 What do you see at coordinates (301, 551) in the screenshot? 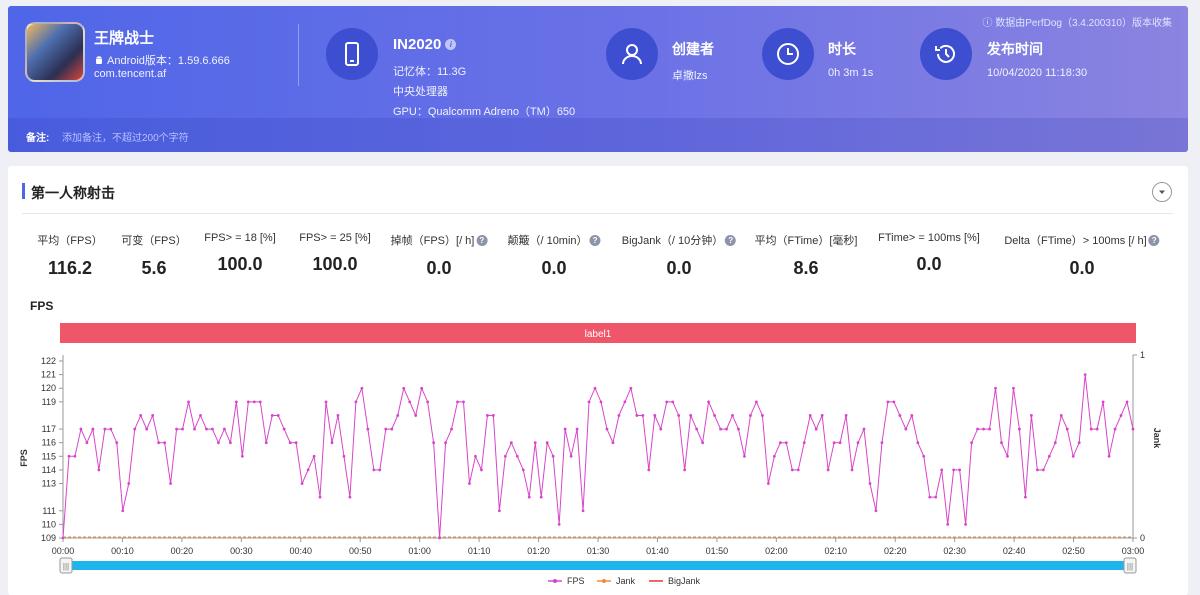
I see `x-tick-label: 00:40` at bounding box center [301, 551].